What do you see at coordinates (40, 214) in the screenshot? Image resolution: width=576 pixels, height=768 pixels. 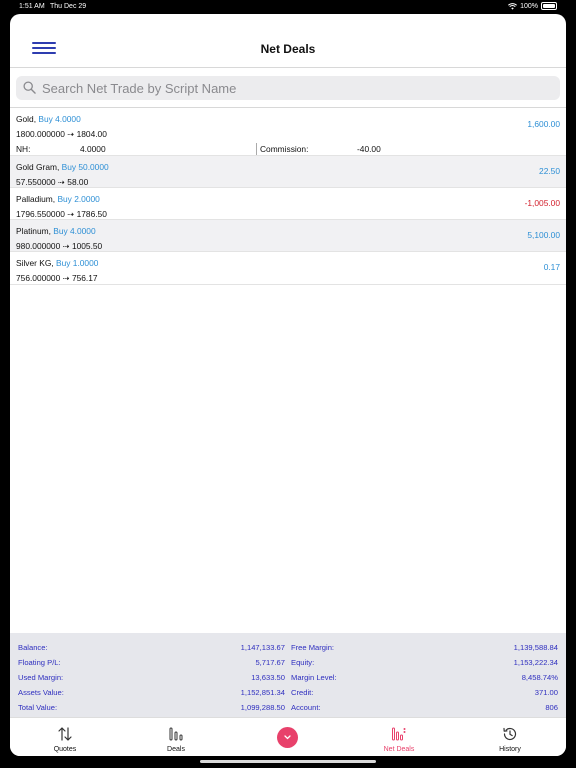 I see `deal-open-price: 1796.550000` at bounding box center [40, 214].